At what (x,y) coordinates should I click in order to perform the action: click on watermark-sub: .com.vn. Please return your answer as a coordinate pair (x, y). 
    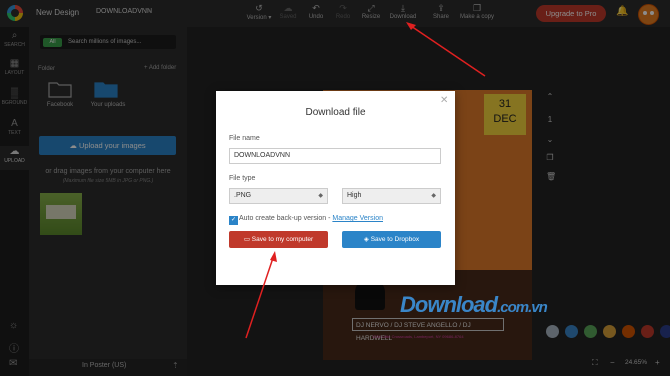
    Looking at the image, I should click on (522, 307).